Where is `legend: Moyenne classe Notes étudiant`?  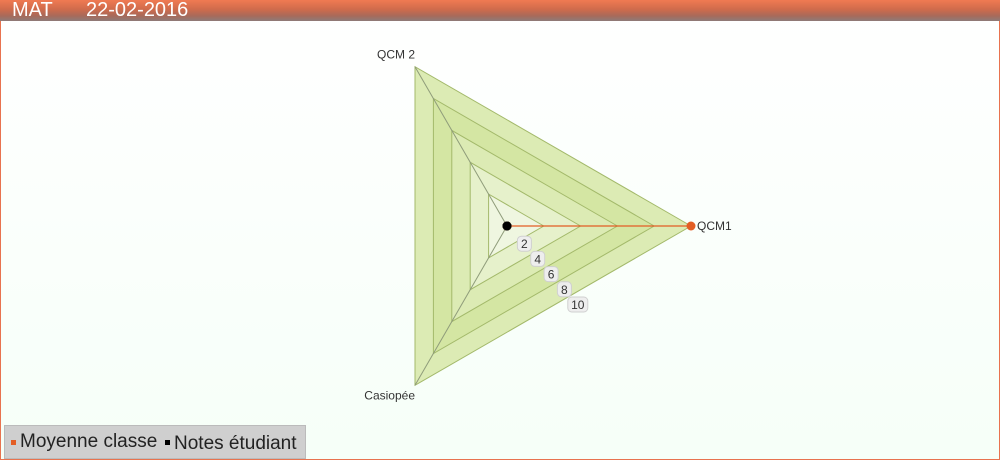
legend: Moyenne classe Notes étudiant is located at coordinates (155, 442).